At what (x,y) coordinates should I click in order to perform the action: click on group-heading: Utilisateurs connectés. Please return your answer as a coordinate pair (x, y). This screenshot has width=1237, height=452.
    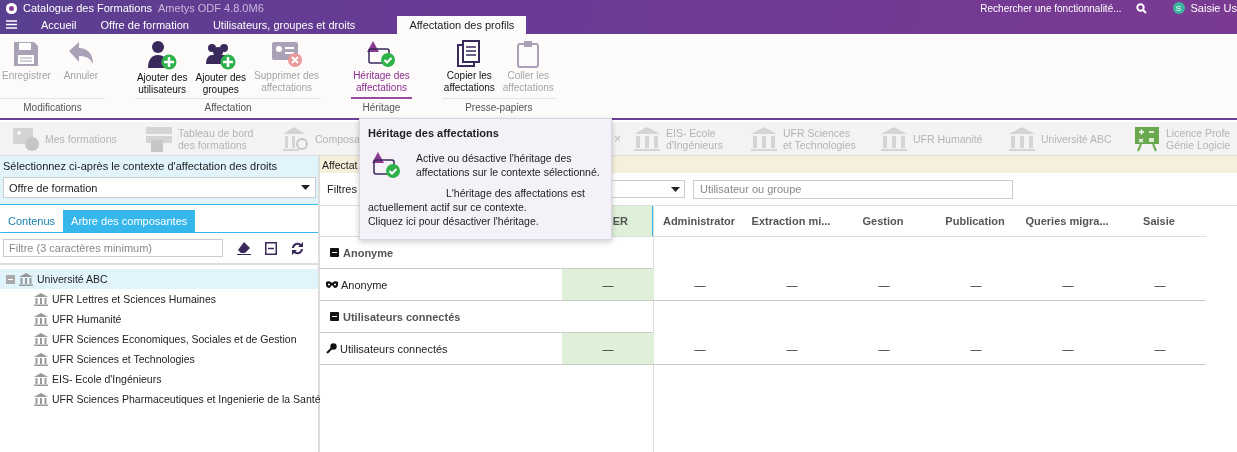
    Looking at the image, I should click on (402, 316).